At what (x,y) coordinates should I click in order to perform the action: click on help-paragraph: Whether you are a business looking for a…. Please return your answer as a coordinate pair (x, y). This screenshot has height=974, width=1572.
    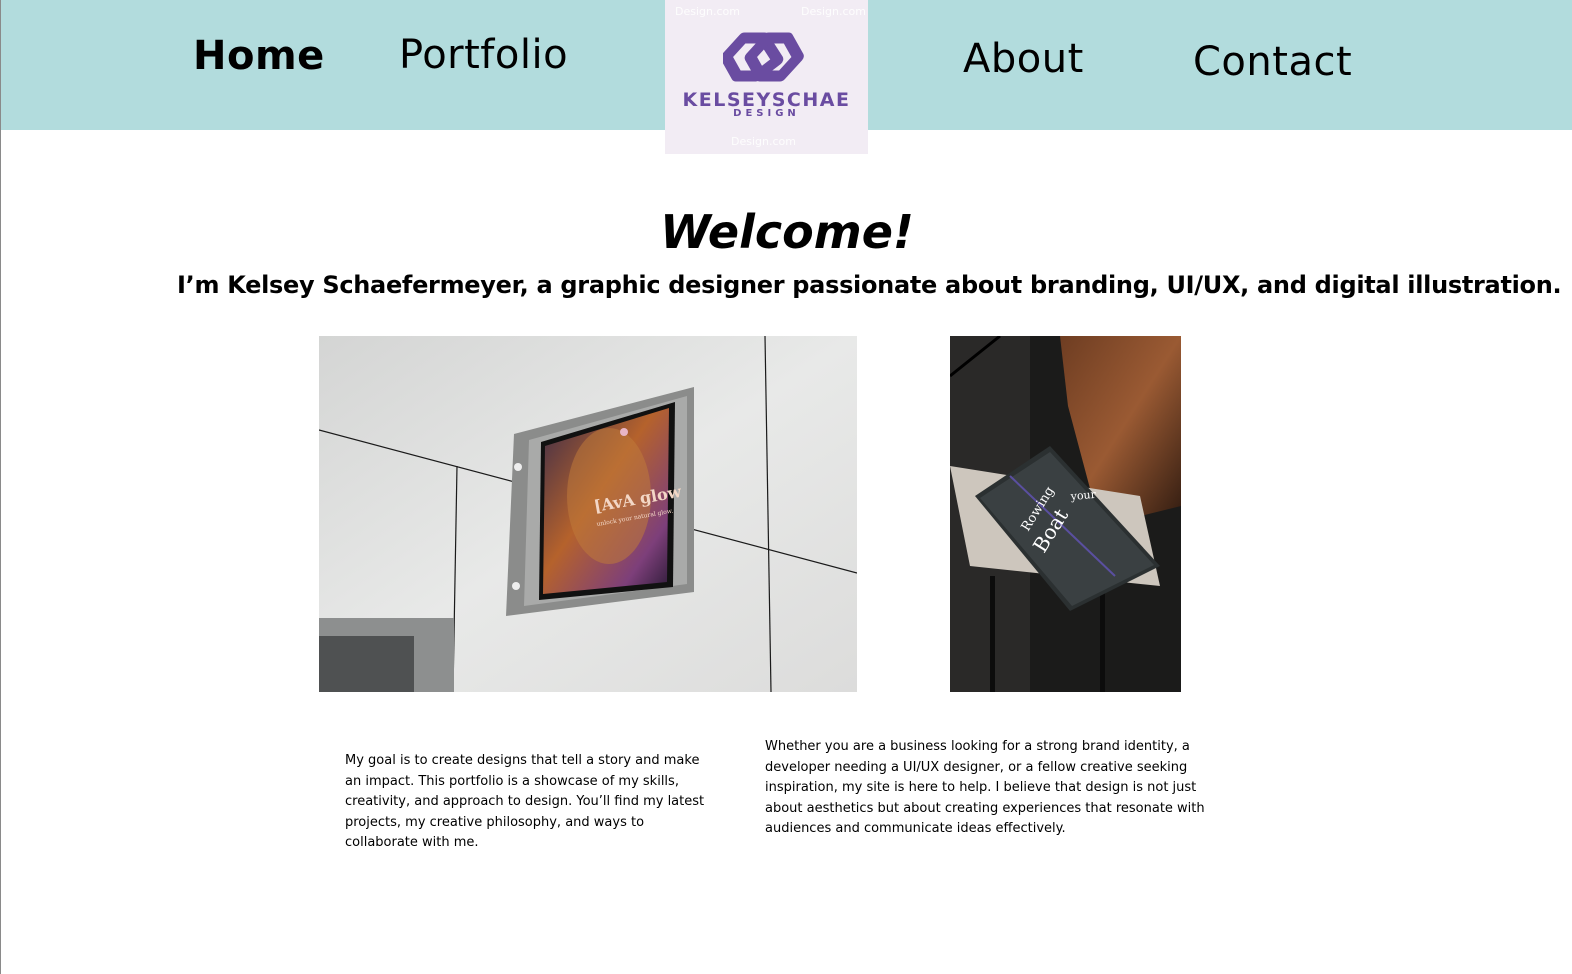
    Looking at the image, I should click on (985, 787).